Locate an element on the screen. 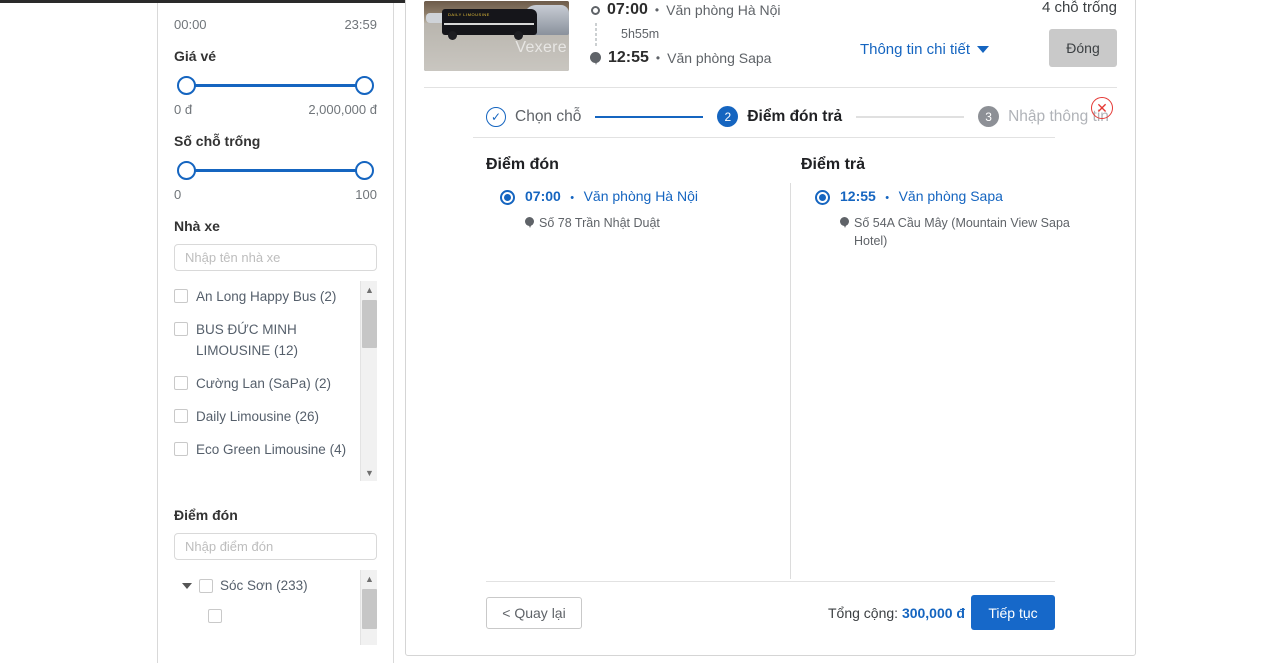  step-number-badge: 2 is located at coordinates (728, 116).